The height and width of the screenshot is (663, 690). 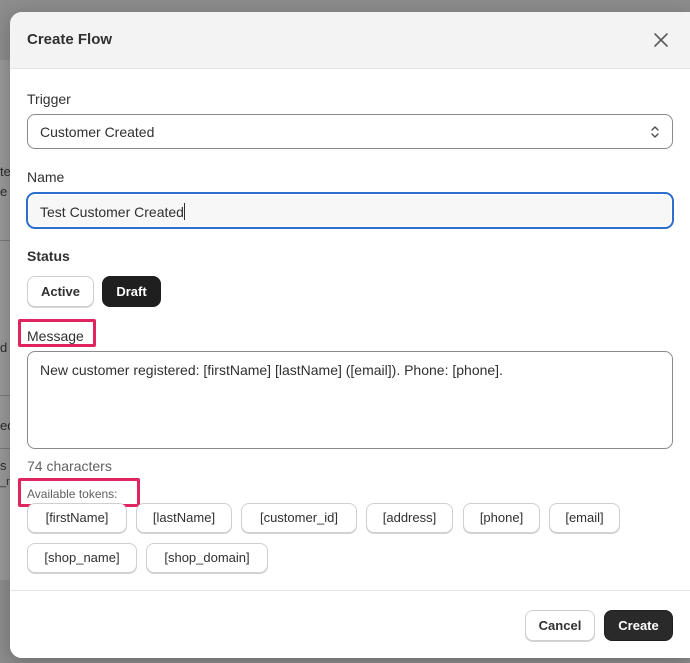 What do you see at coordinates (5, 425) in the screenshot?
I see `background-text-fragment: ed` at bounding box center [5, 425].